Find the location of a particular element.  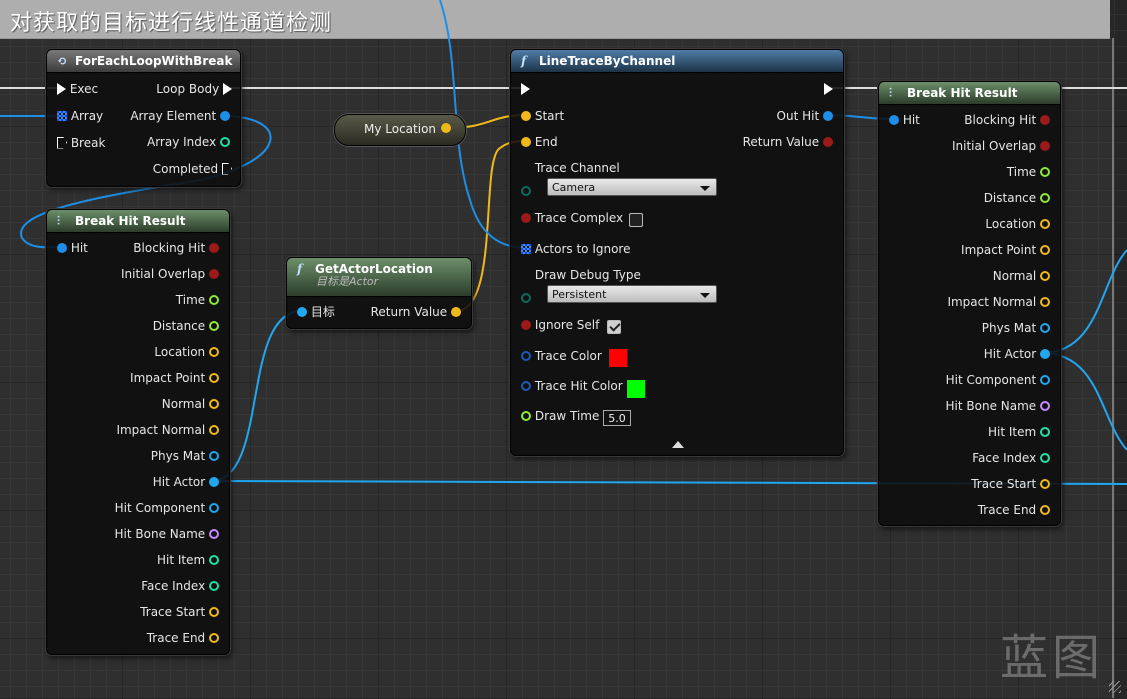

pin-out-hit: Out Hit is located at coordinates (805, 116).